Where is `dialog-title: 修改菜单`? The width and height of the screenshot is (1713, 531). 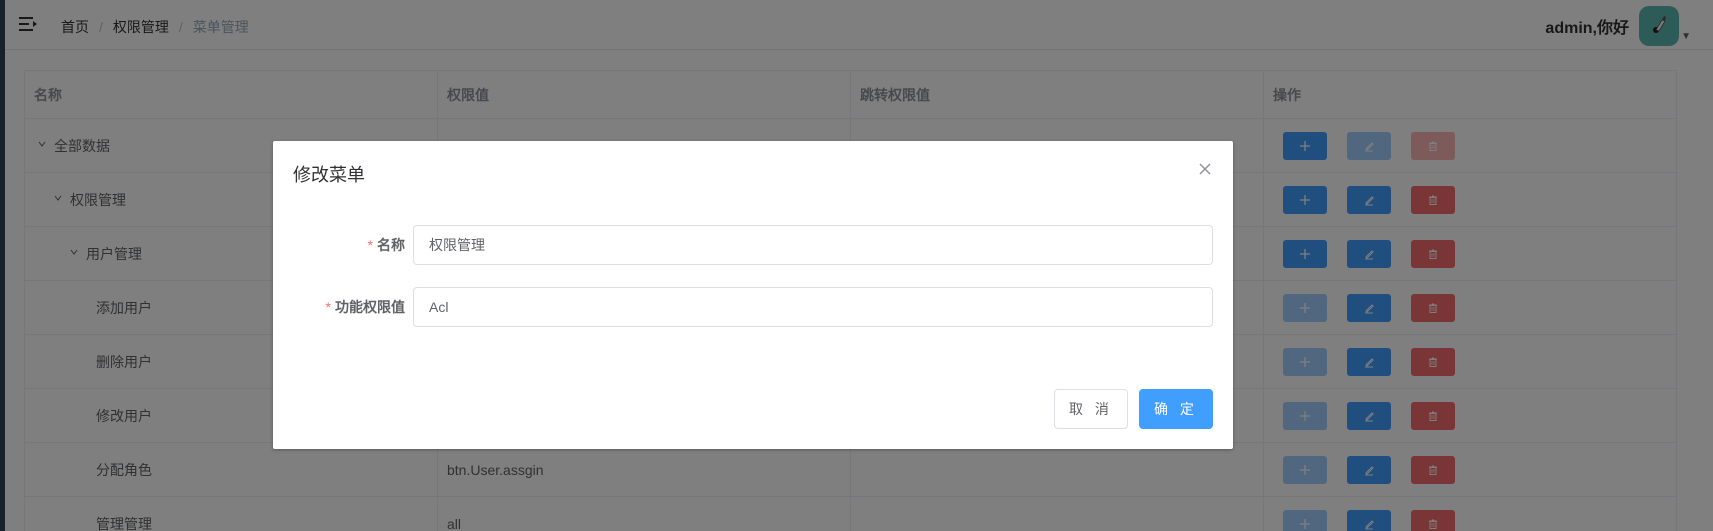
dialog-title: 修改菜单 is located at coordinates (329, 175).